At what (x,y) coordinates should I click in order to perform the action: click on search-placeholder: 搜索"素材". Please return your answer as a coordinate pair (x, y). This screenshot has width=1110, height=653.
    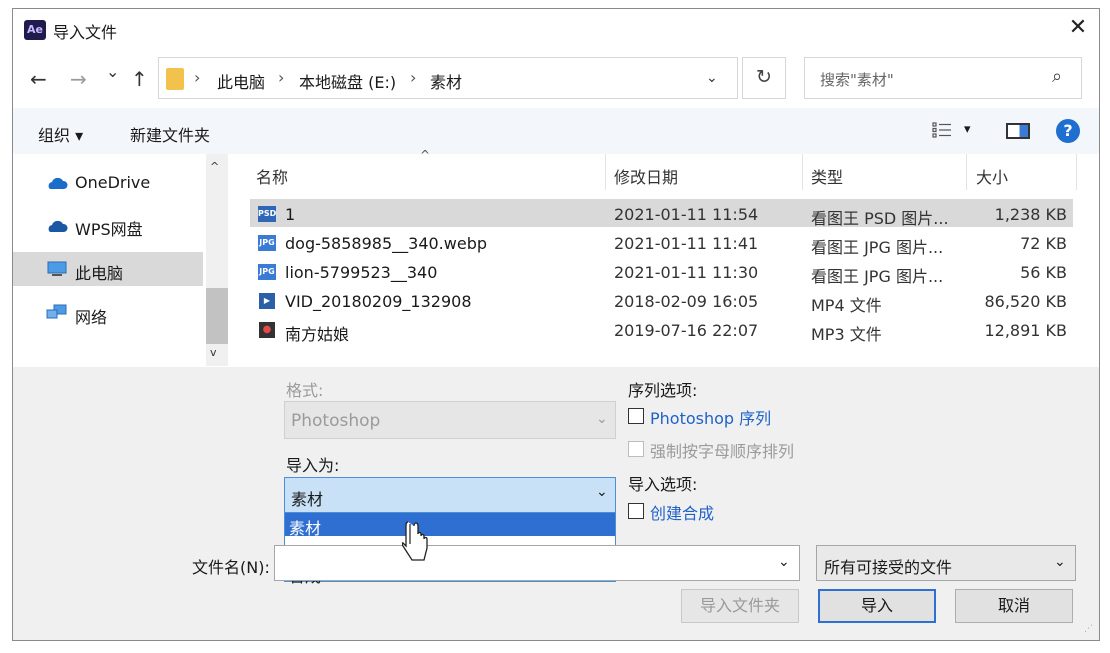
    Looking at the image, I should click on (857, 80).